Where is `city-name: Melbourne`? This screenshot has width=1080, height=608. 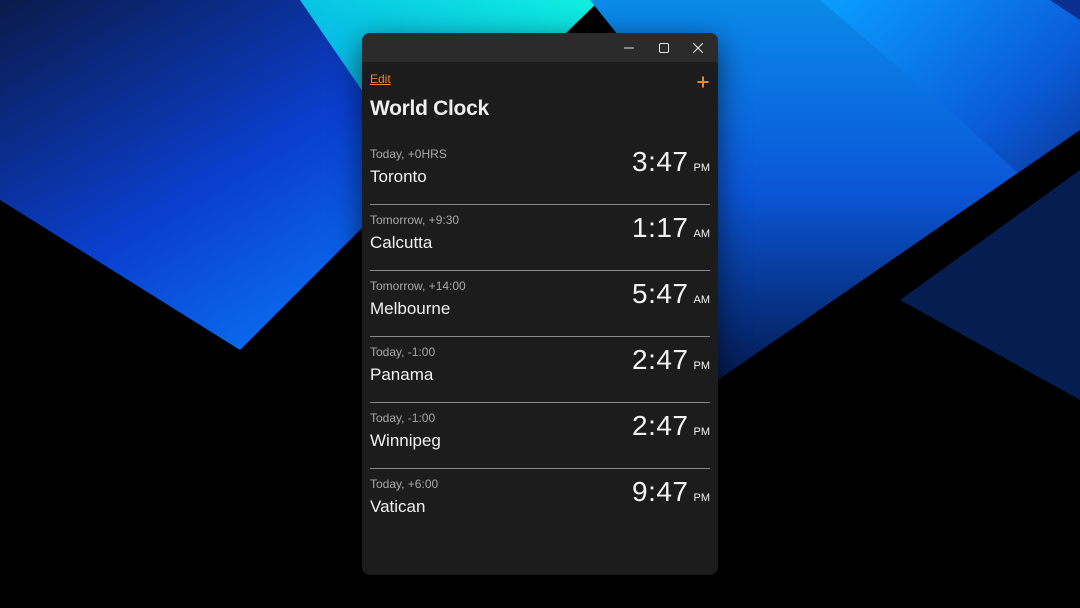 city-name: Melbourne is located at coordinates (410, 308).